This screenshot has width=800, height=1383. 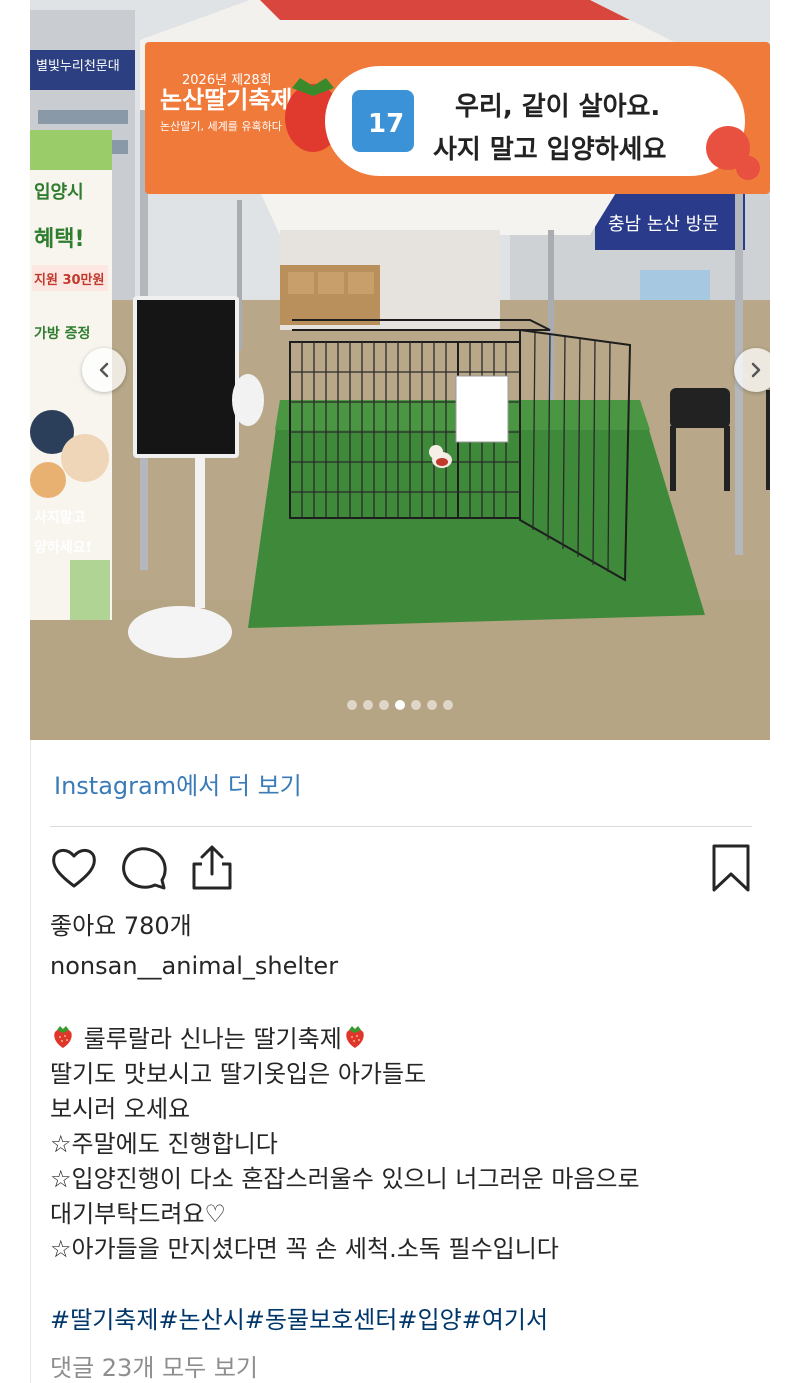 What do you see at coordinates (321, 1320) in the screenshot?
I see `hashtag-link: #동물보호센터` at bounding box center [321, 1320].